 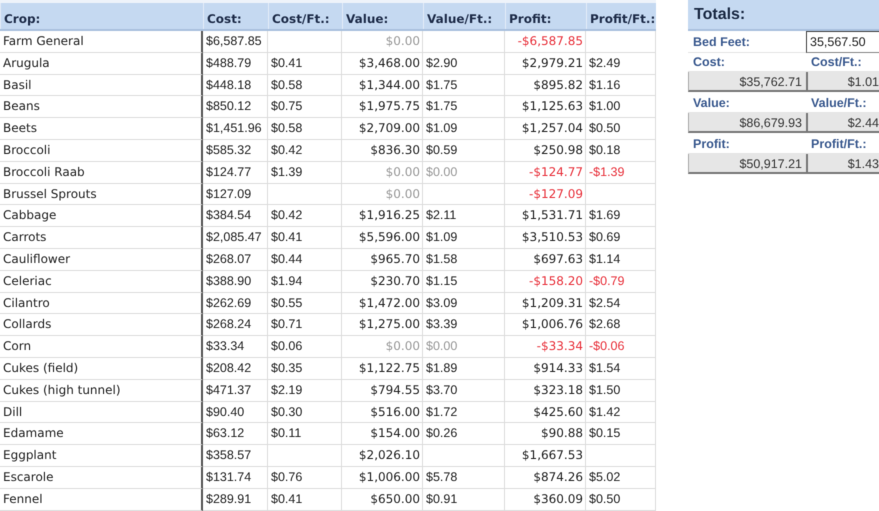 What do you see at coordinates (235, 195) in the screenshot?
I see `table-cell: $127.09` at bounding box center [235, 195].